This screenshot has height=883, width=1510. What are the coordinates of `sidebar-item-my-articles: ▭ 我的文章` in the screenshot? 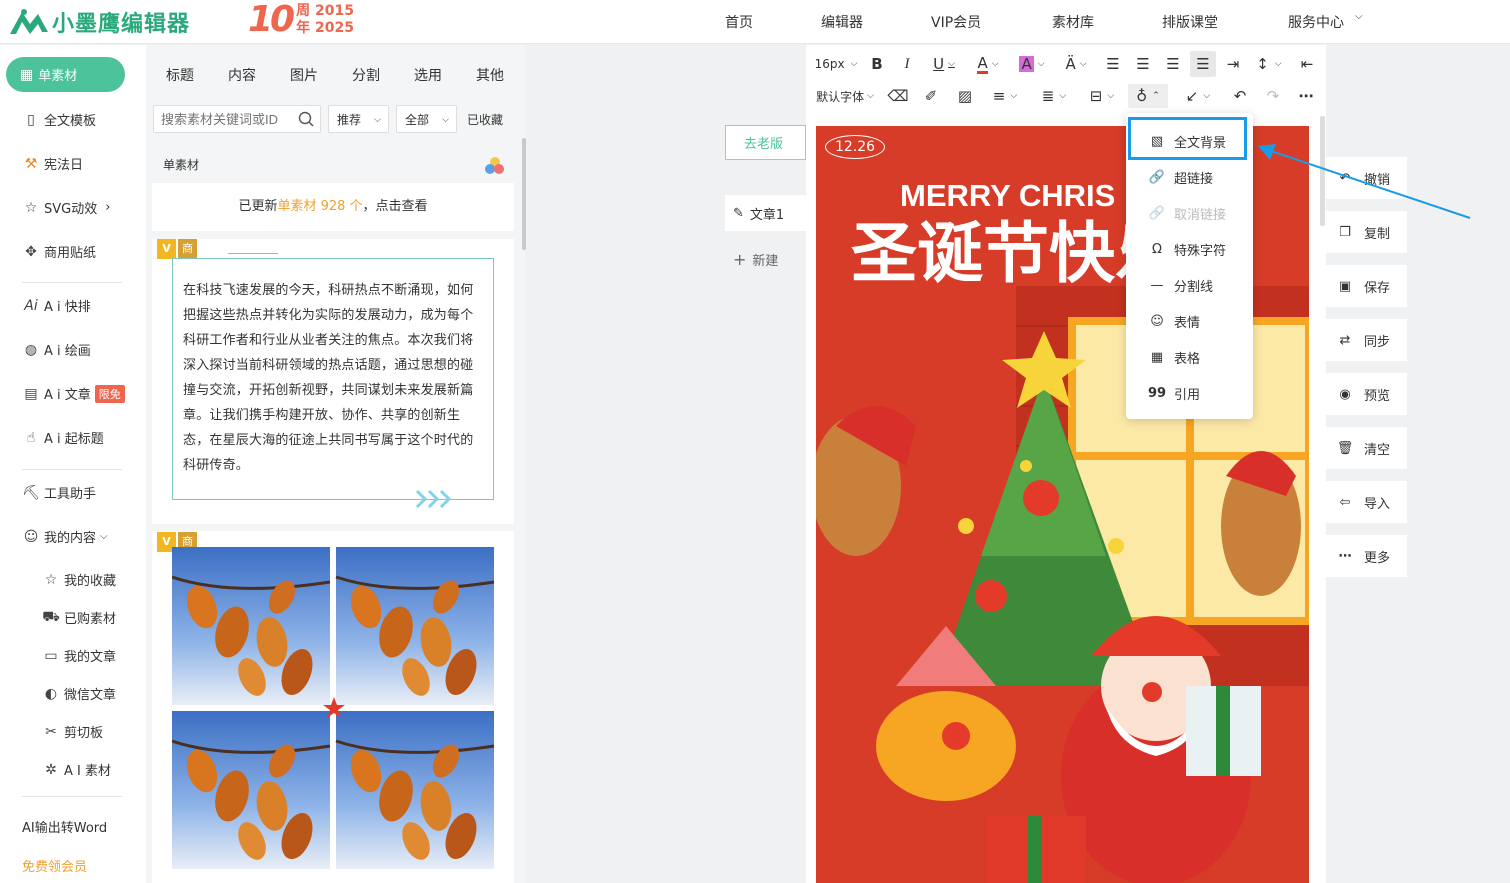 It's located at (79, 656).